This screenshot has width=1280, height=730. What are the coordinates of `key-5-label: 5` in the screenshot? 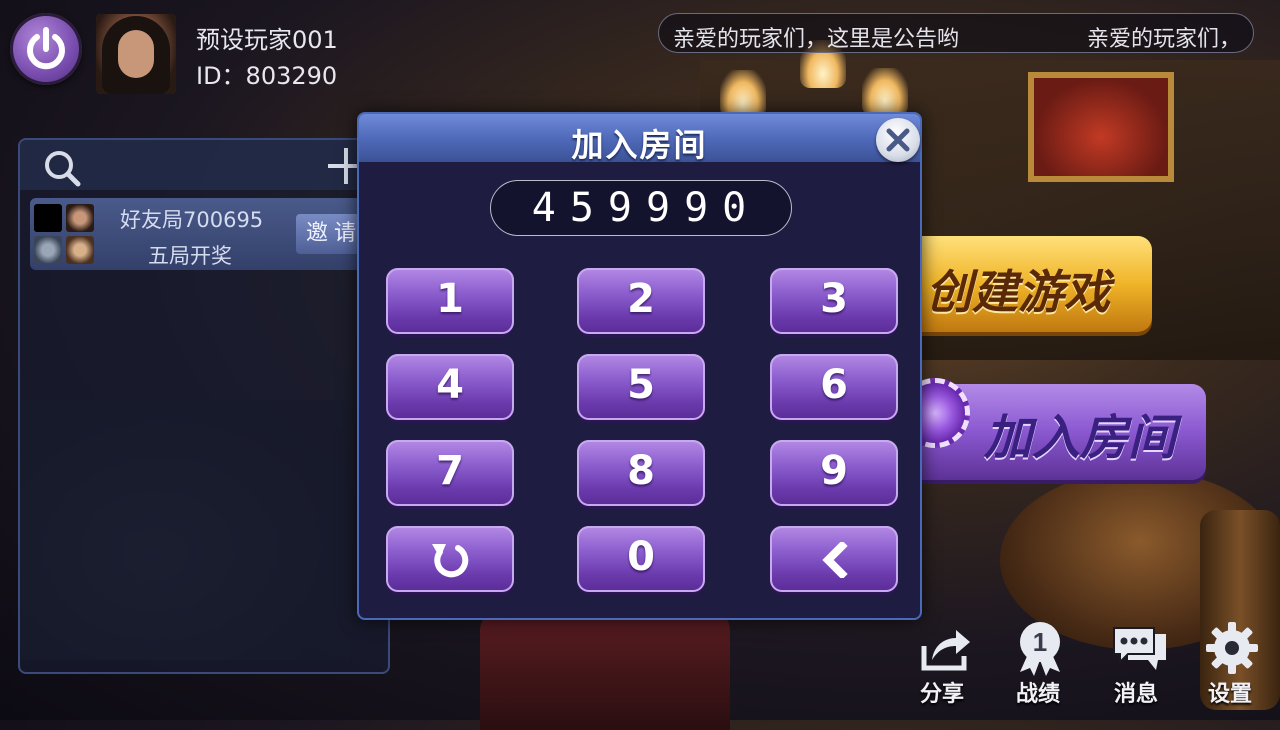 It's located at (641, 385).